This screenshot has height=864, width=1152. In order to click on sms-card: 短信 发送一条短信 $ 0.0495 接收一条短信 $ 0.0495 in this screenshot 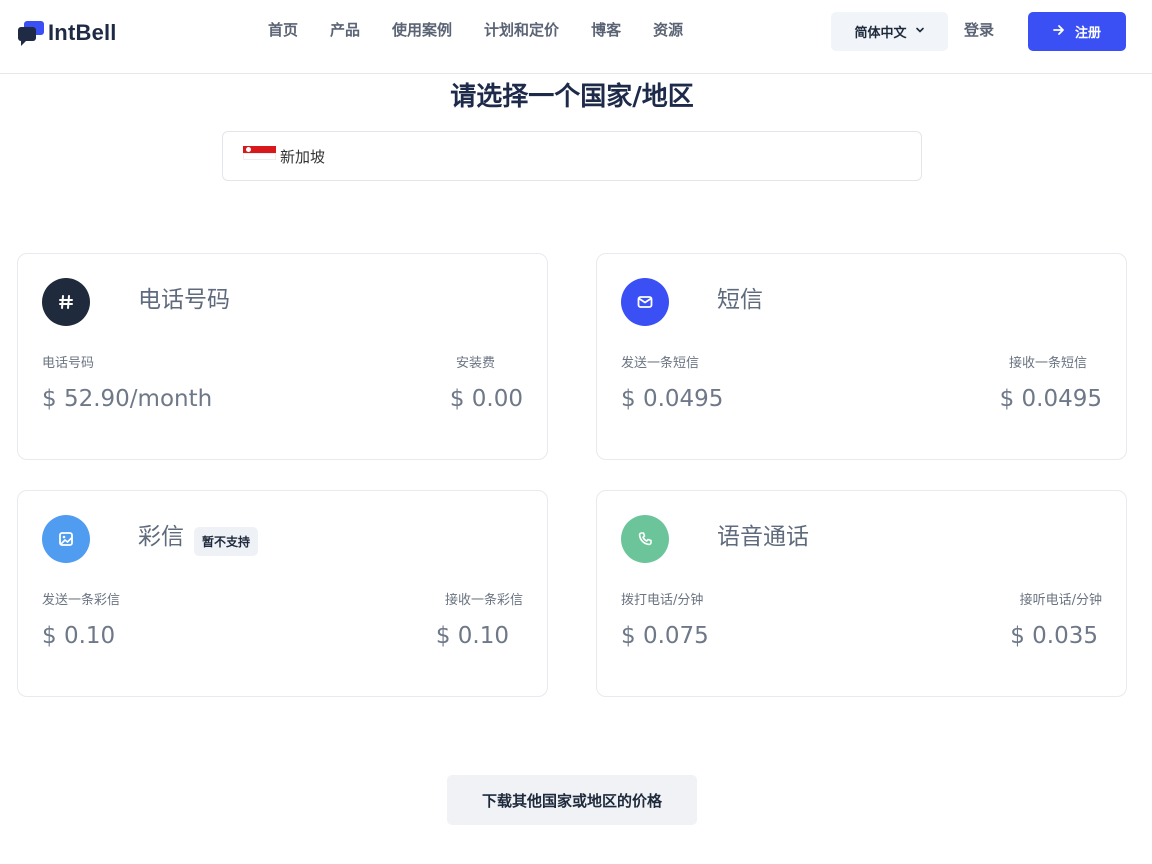, I will do `click(861, 356)`.